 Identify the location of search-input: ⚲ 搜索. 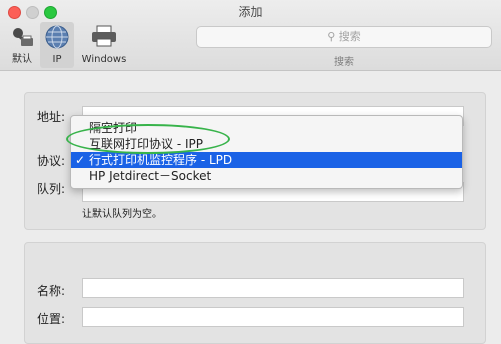
(344, 37).